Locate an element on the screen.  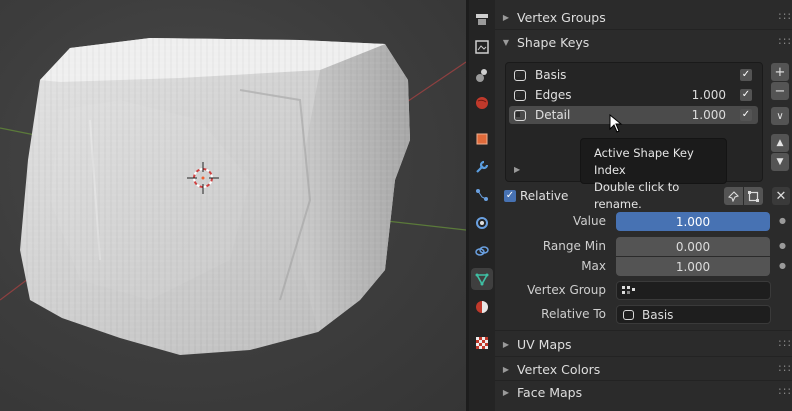
list-item: Edges 1.000 ✓ is located at coordinates (633, 95).